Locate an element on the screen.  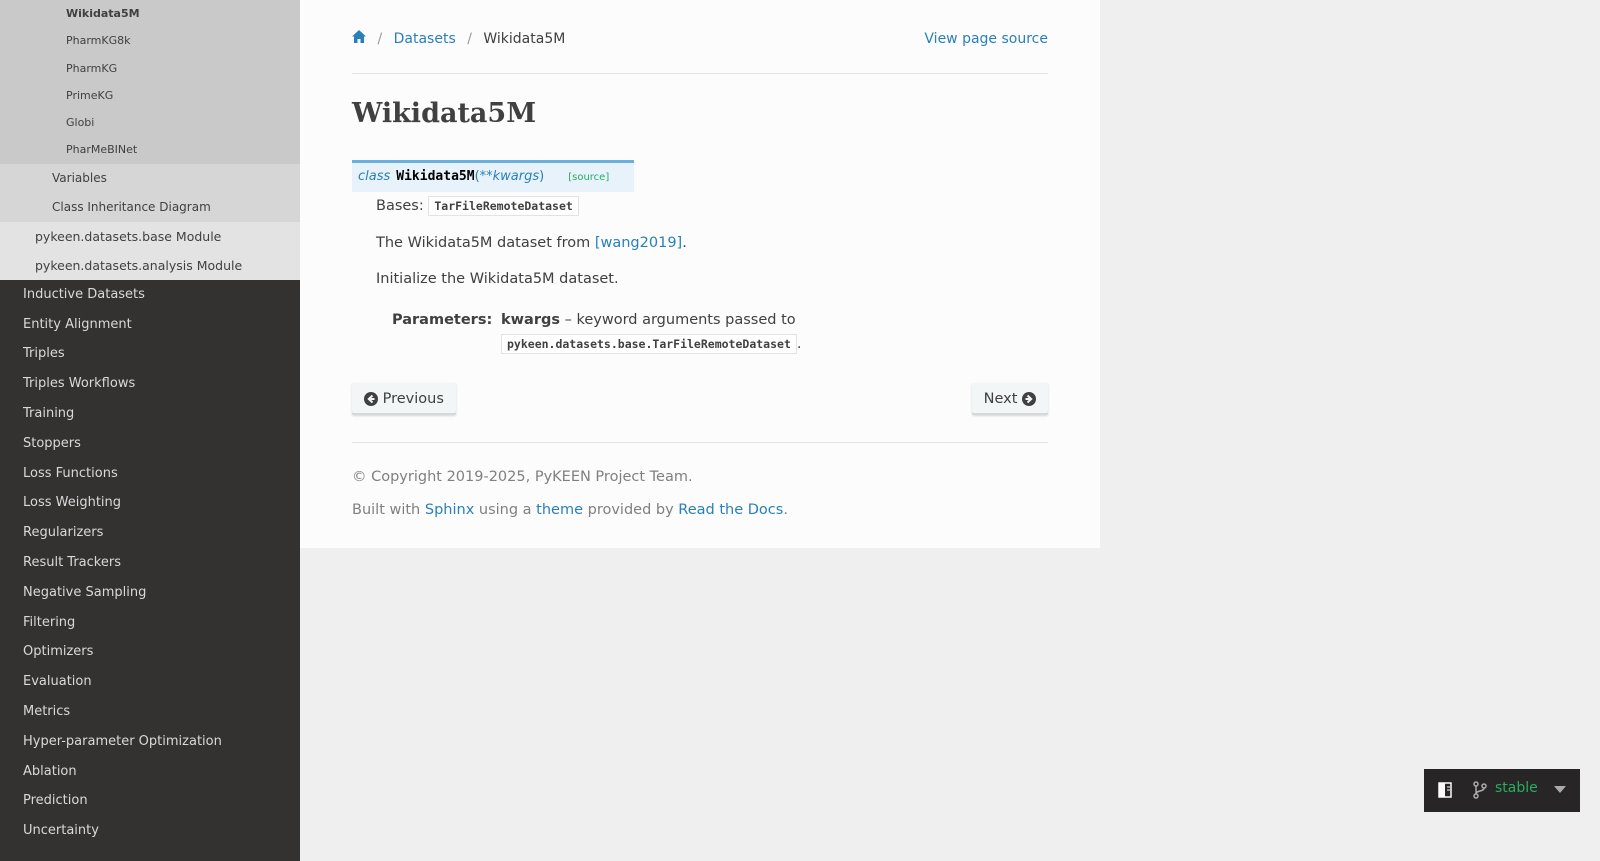
version-selector: stable is located at coordinates (1502, 790).